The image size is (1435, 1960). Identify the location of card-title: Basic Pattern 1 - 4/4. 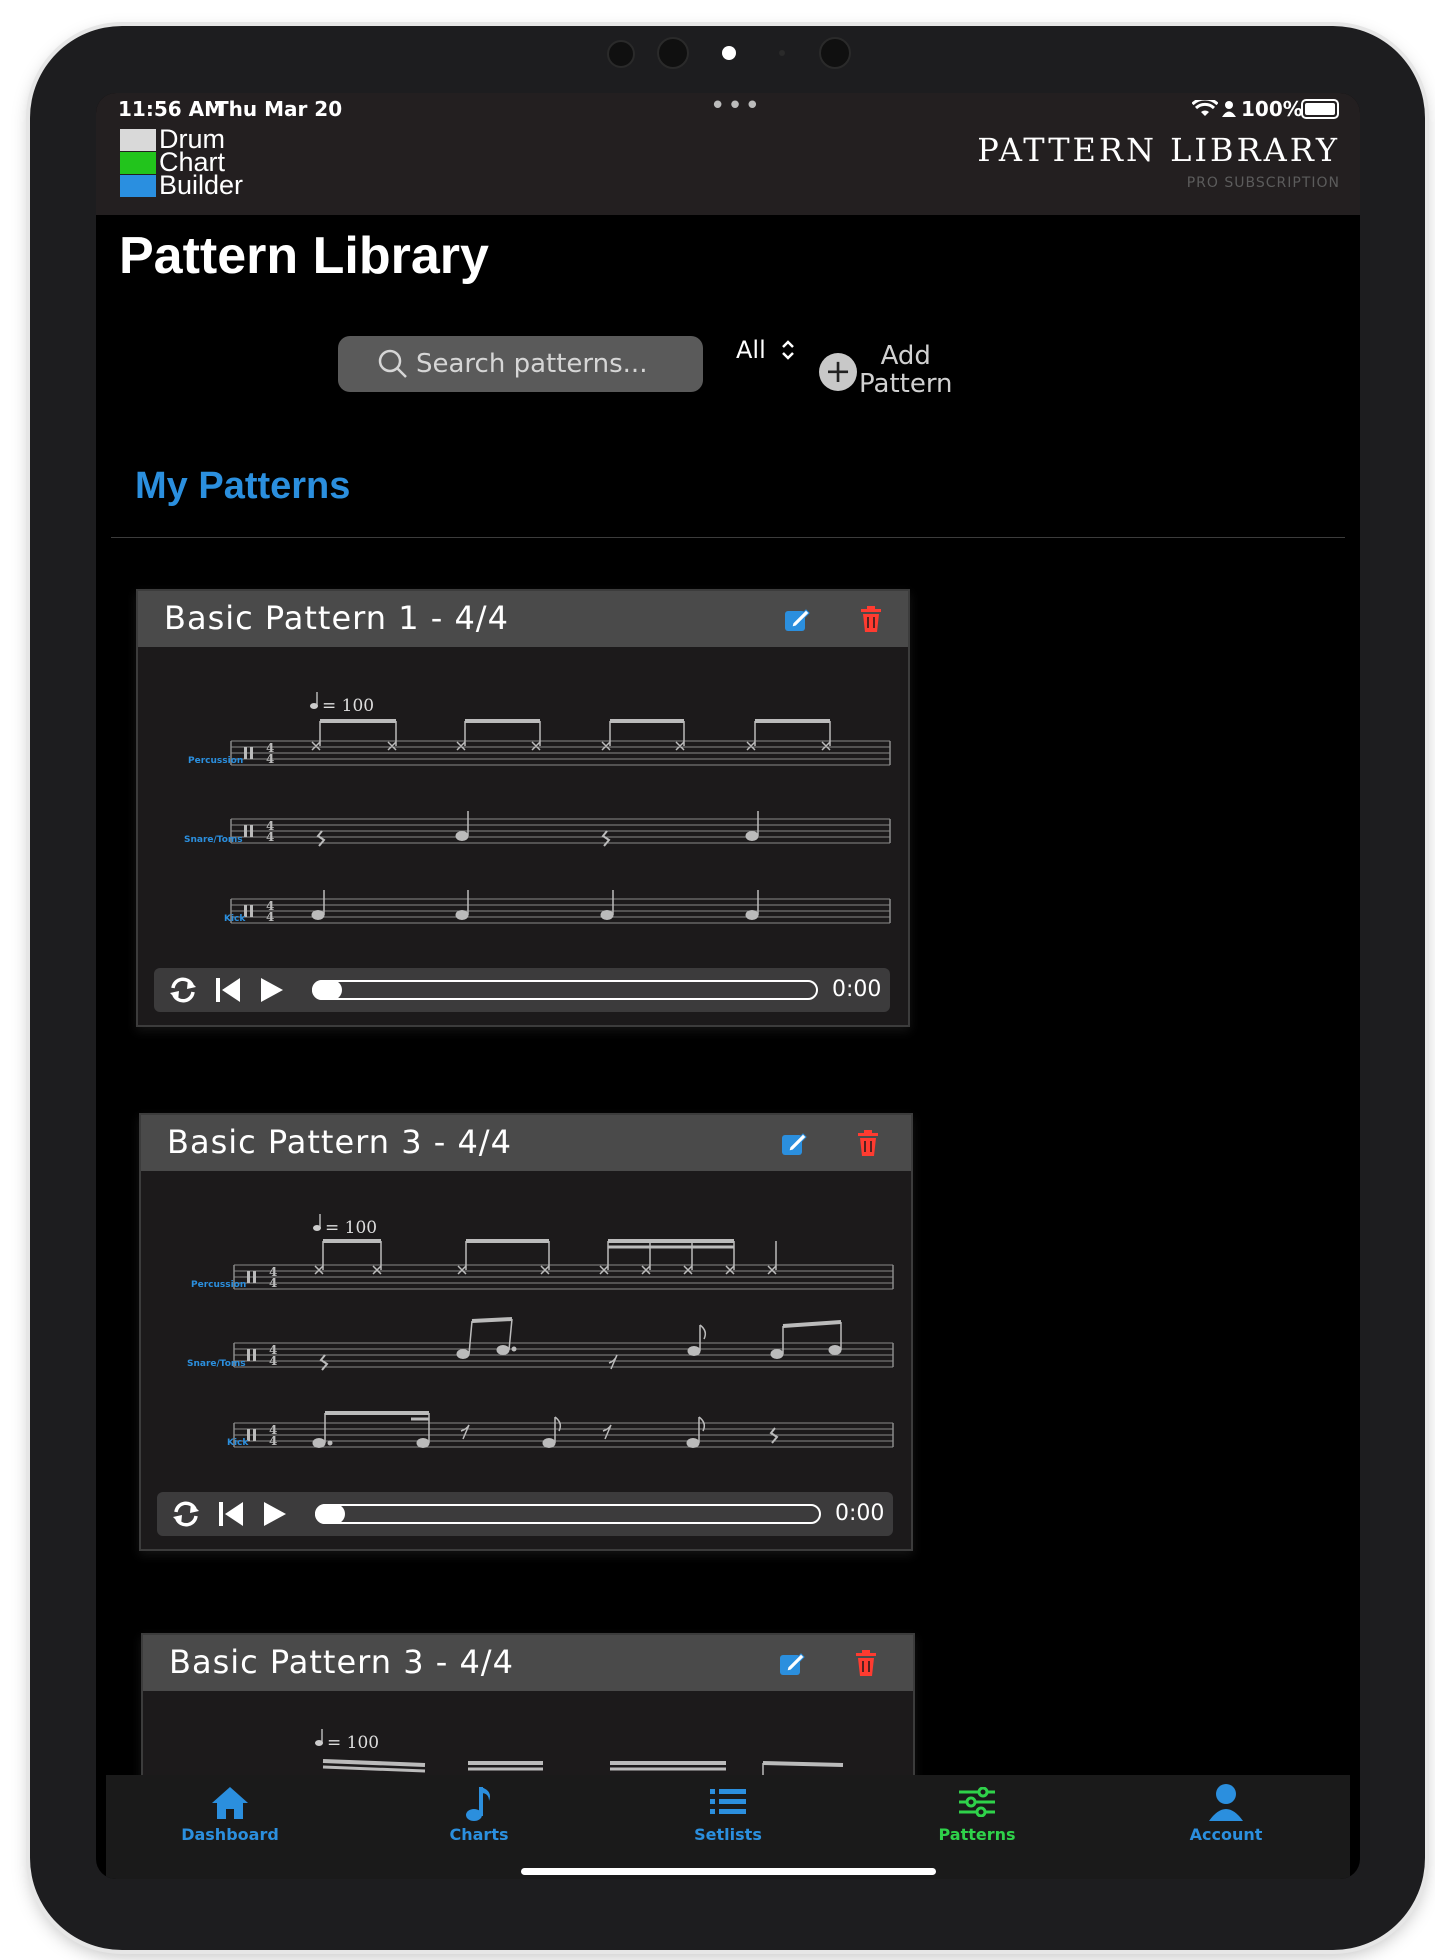
(336, 618).